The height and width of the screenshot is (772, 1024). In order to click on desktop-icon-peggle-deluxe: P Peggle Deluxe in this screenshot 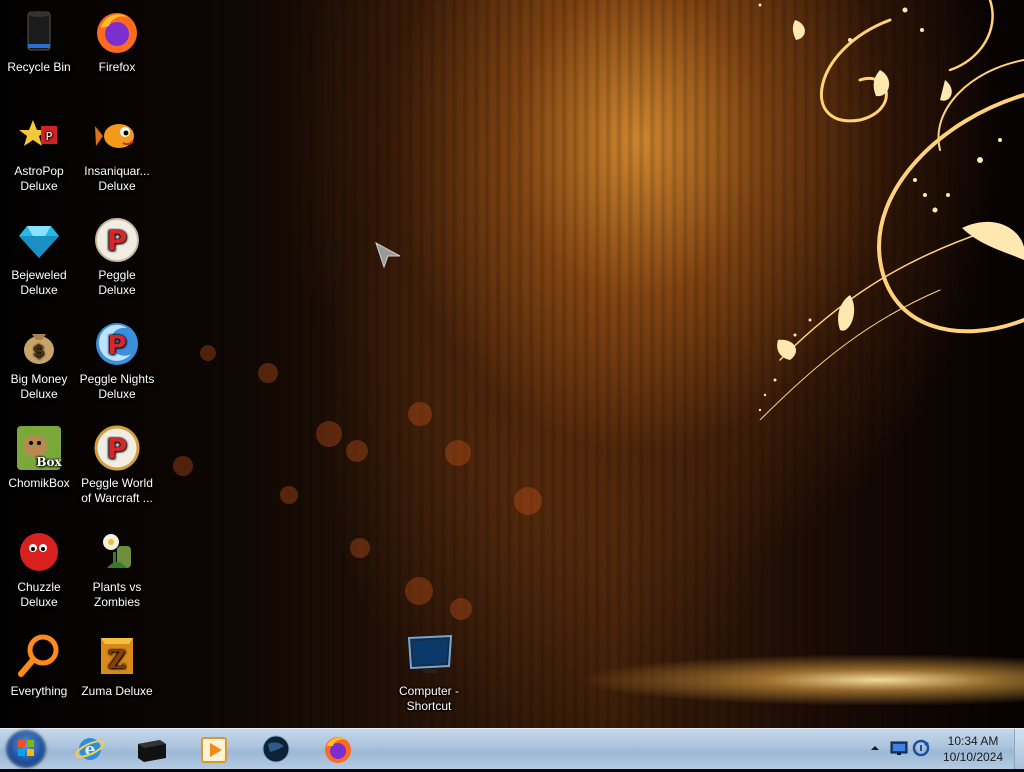, I will do `click(117, 257)`.